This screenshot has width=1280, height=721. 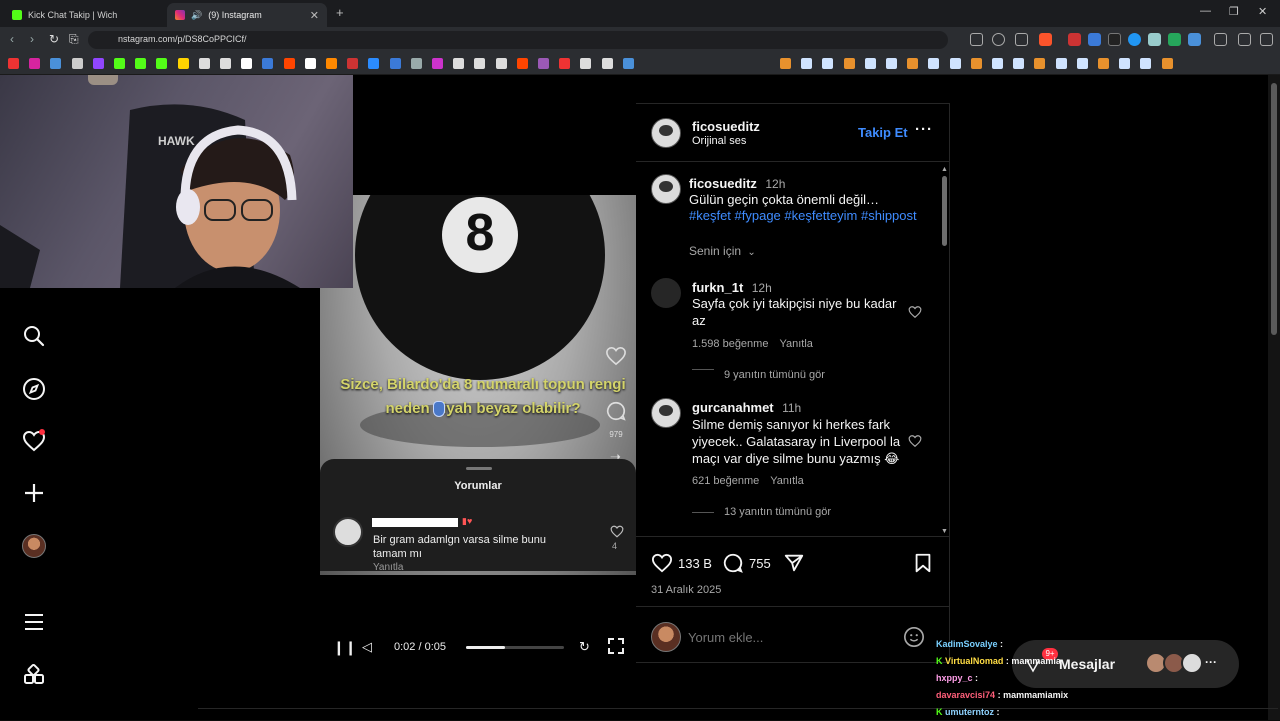 What do you see at coordinates (34, 336) in the screenshot?
I see `search-icon` at bounding box center [34, 336].